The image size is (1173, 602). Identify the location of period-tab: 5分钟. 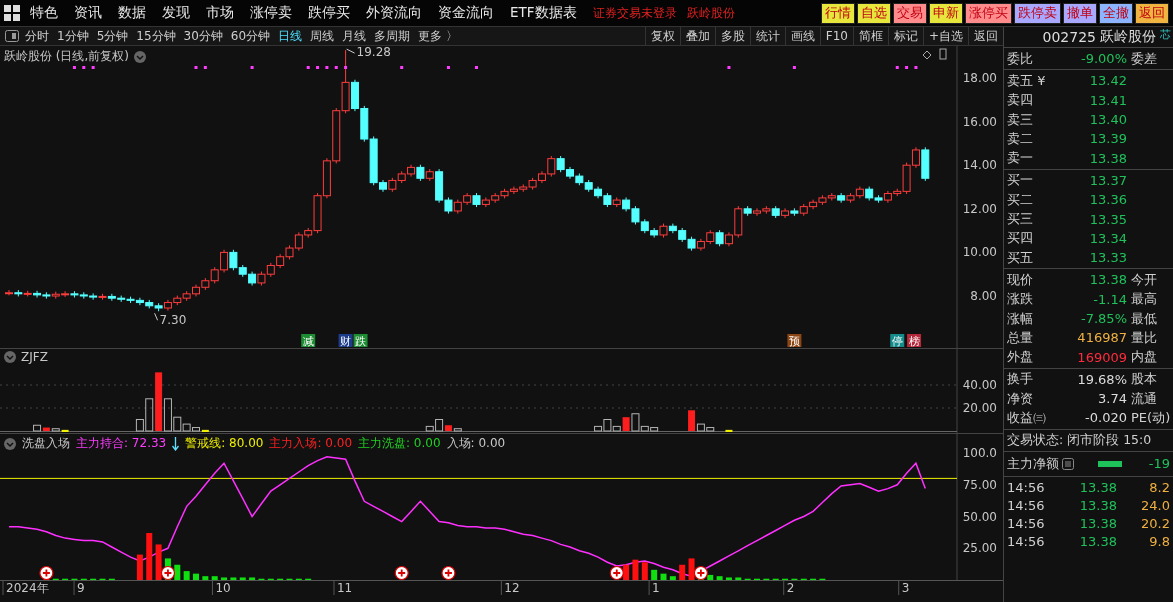
(112, 36).